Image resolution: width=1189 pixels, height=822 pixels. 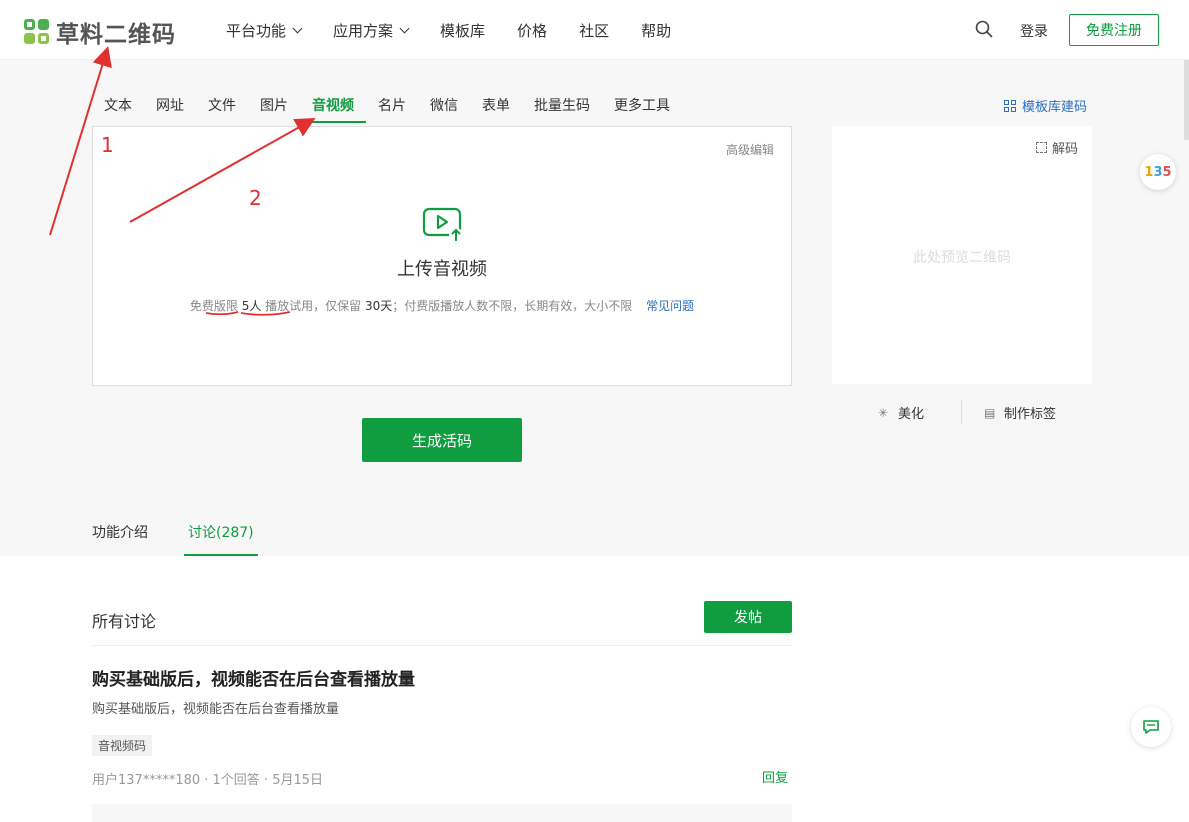 I want to click on list-item, so click(x=442, y=813).